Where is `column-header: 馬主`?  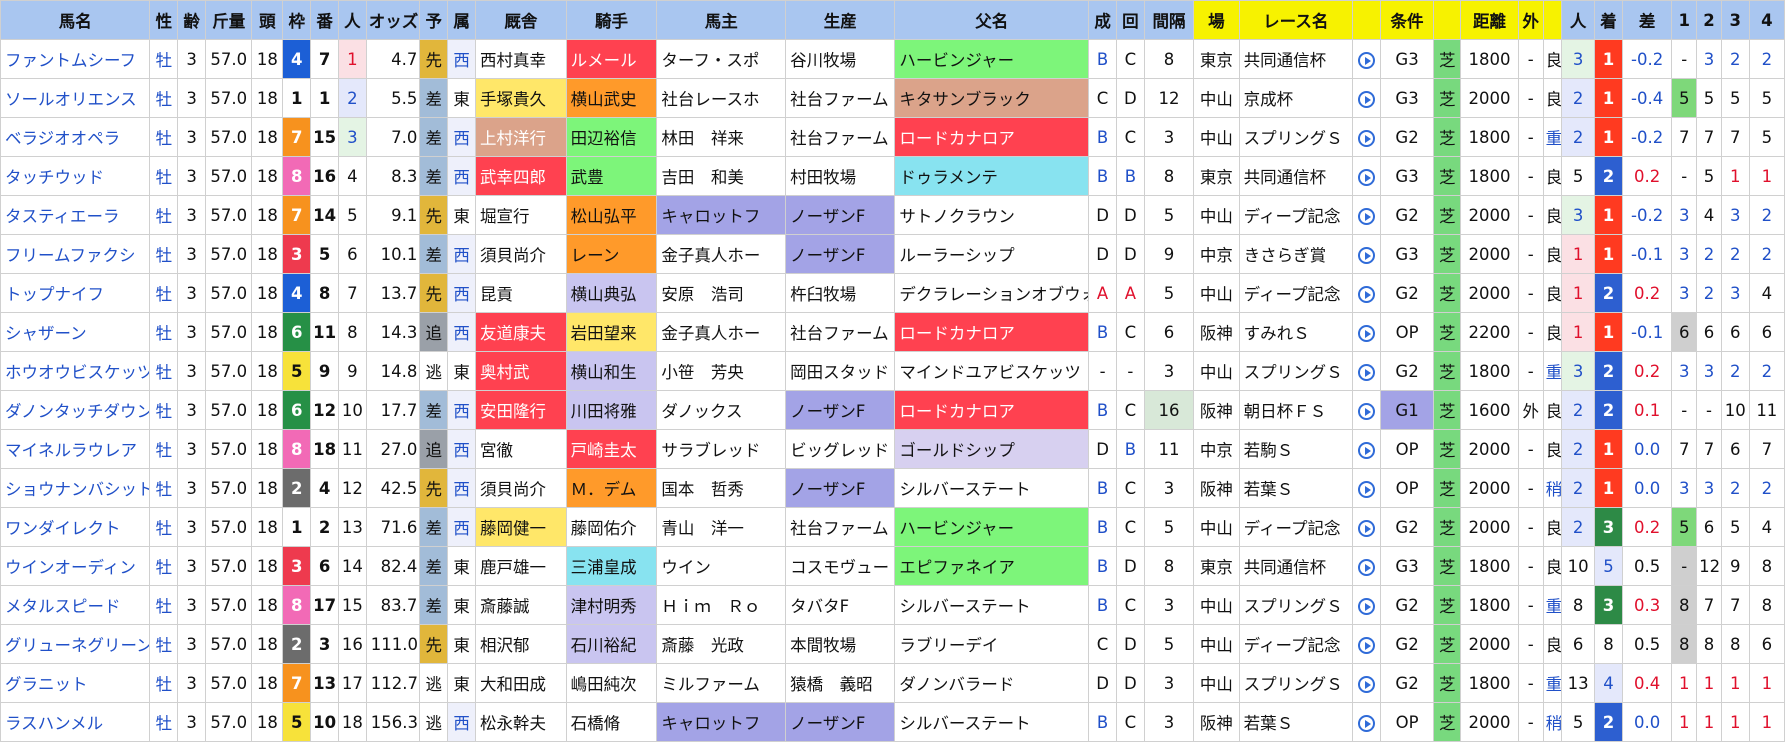 column-header: 馬主 is located at coordinates (721, 20).